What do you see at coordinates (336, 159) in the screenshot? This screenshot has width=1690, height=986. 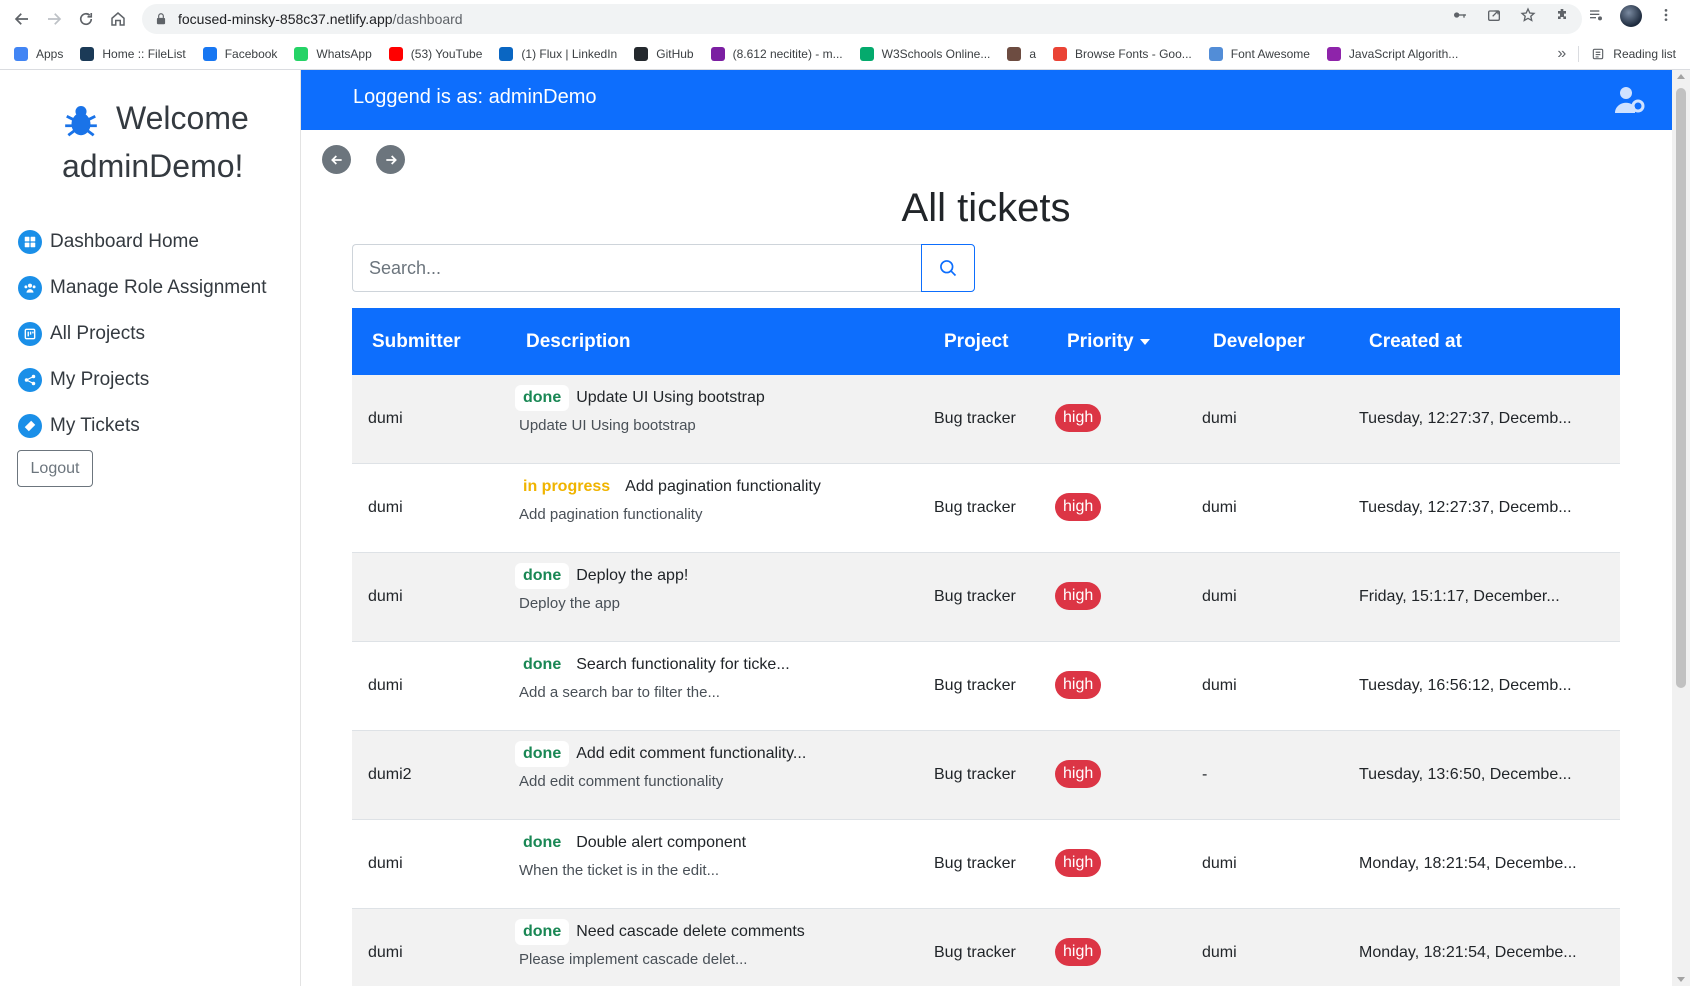 I see `back-arrow-button` at bounding box center [336, 159].